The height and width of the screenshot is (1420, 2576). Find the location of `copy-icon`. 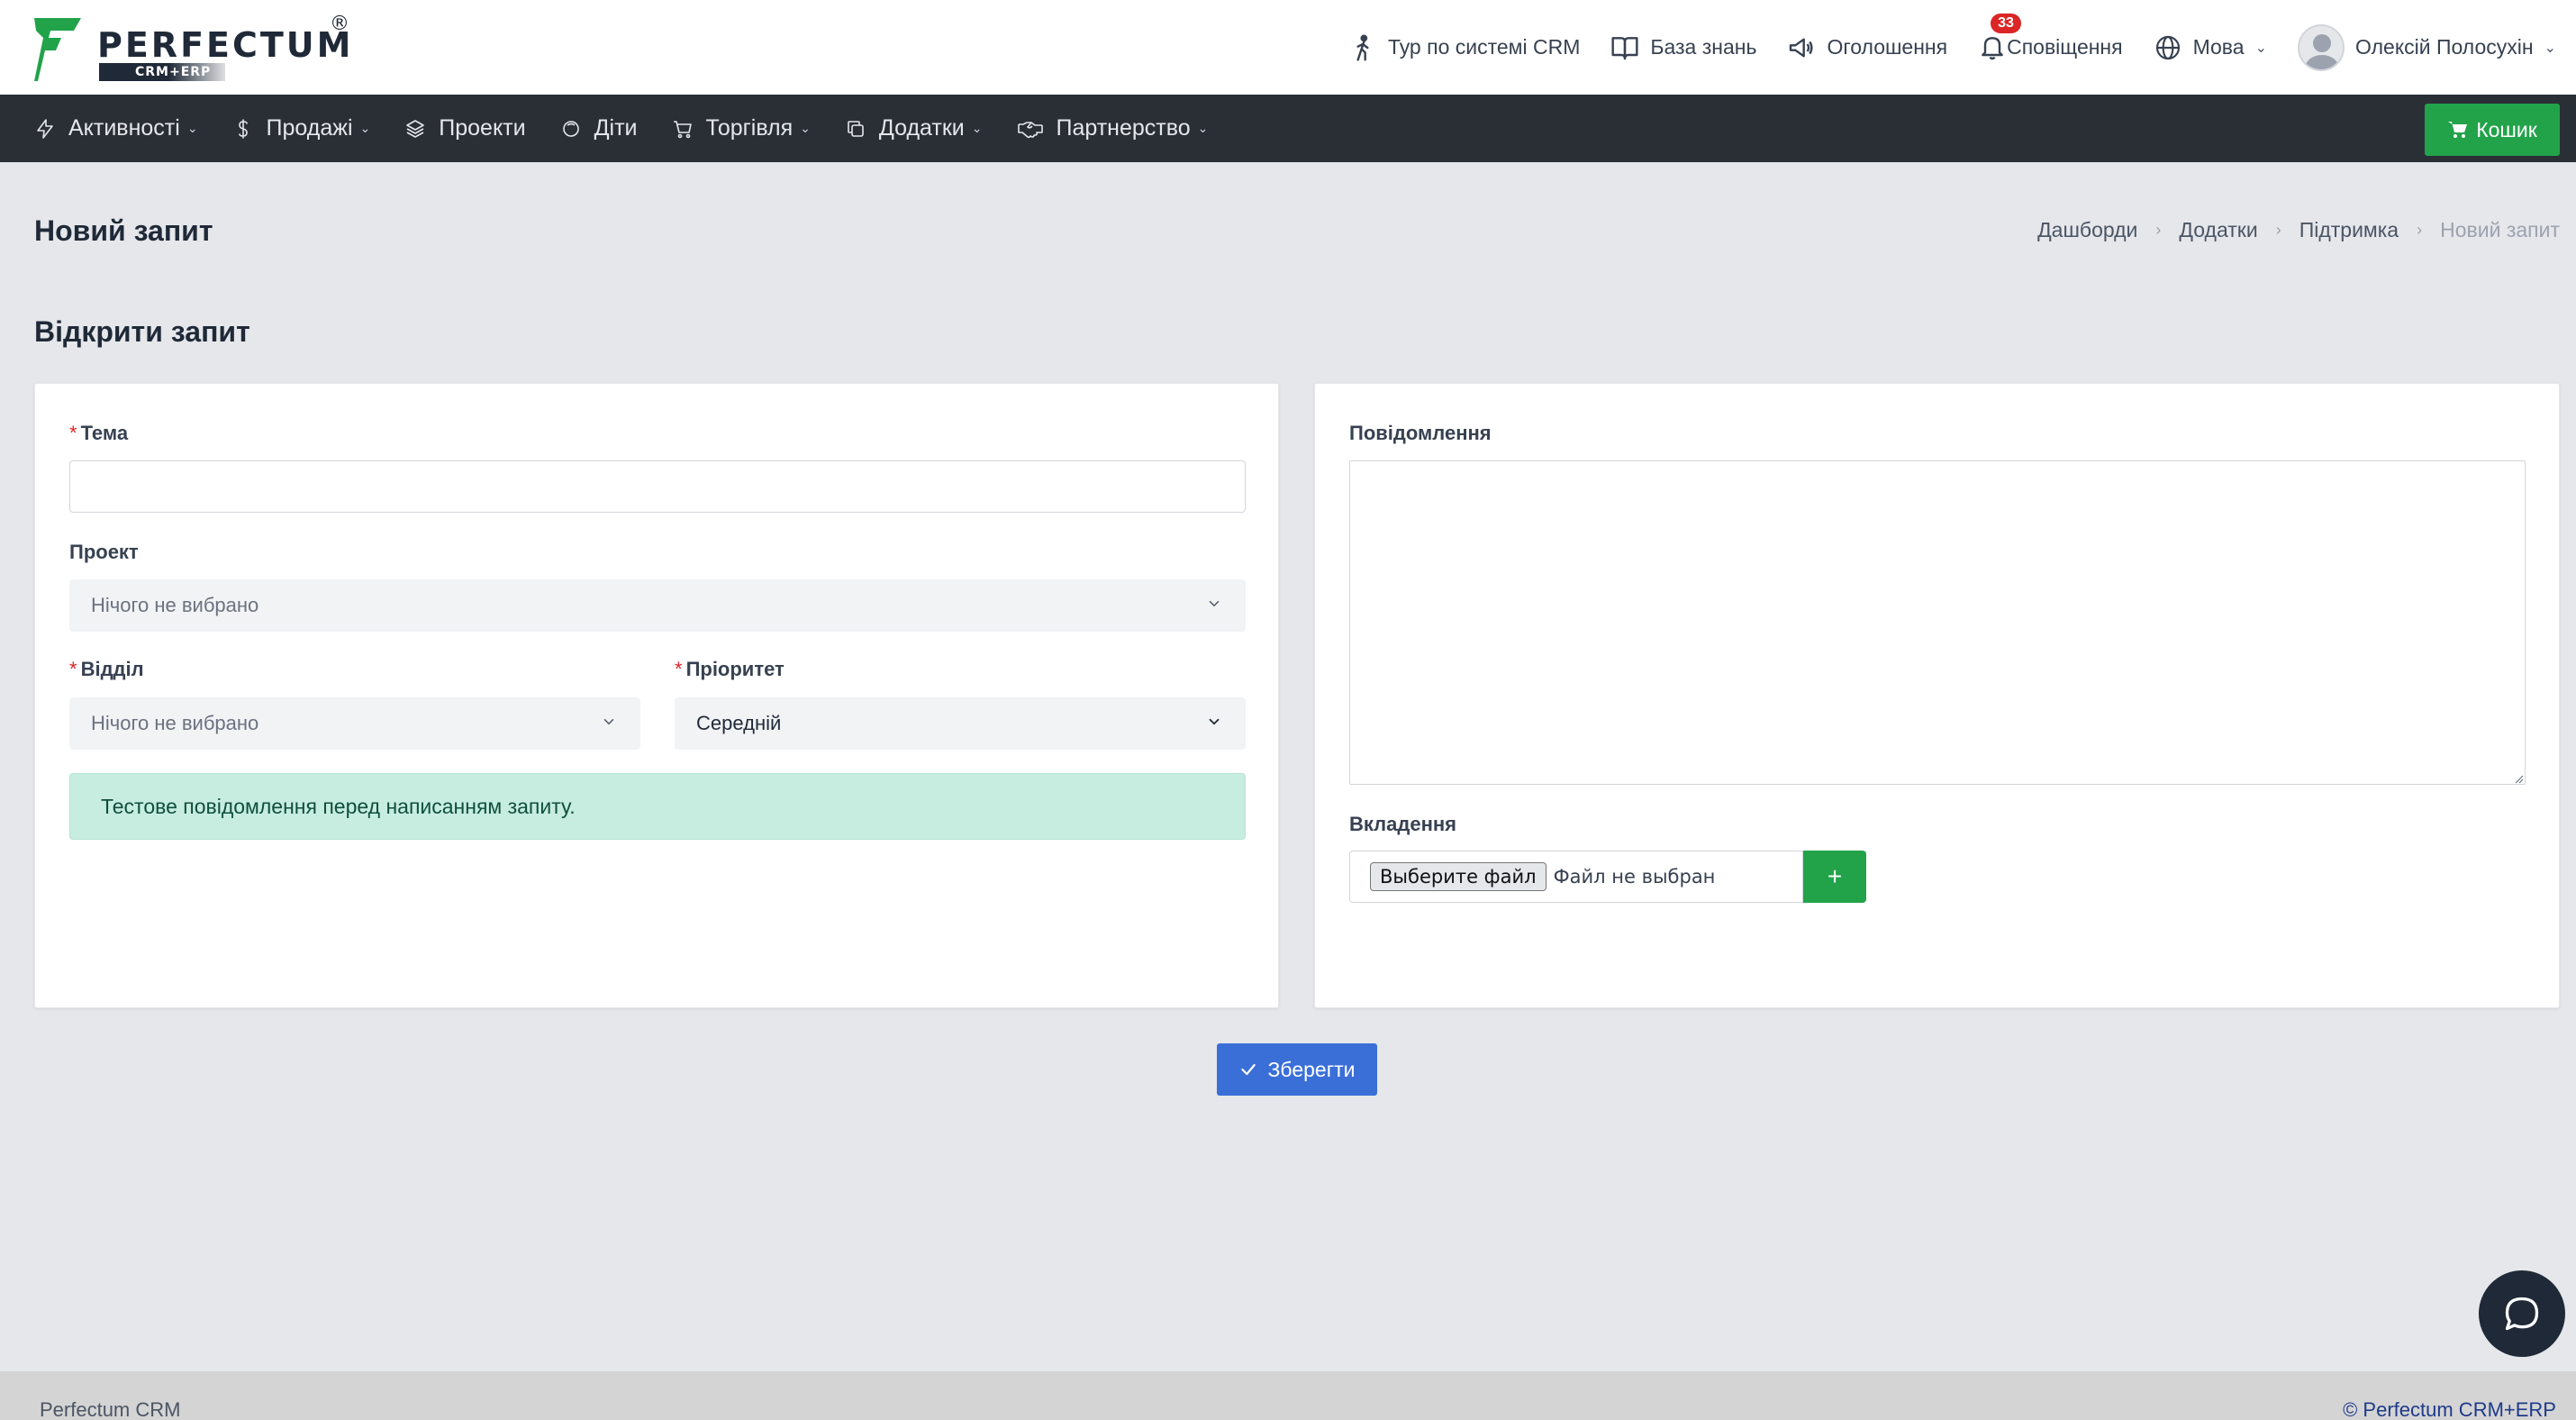

copy-icon is located at coordinates (856, 128).